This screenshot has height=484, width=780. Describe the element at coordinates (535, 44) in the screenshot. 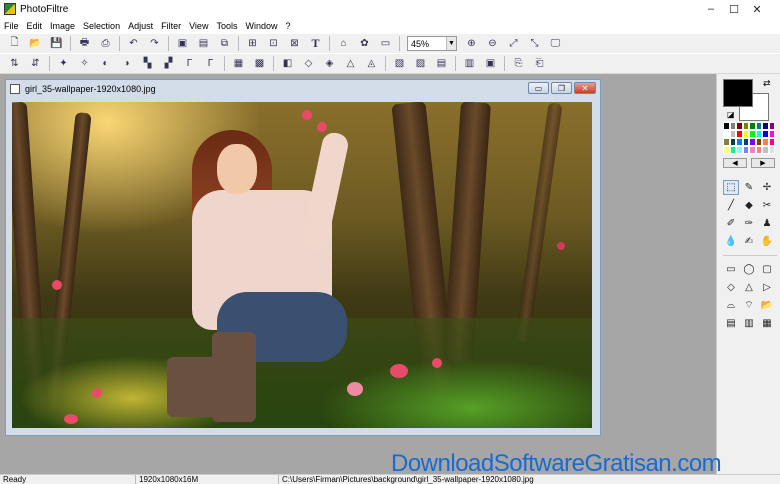

I see `actual-size-icon: ⤡` at that location.